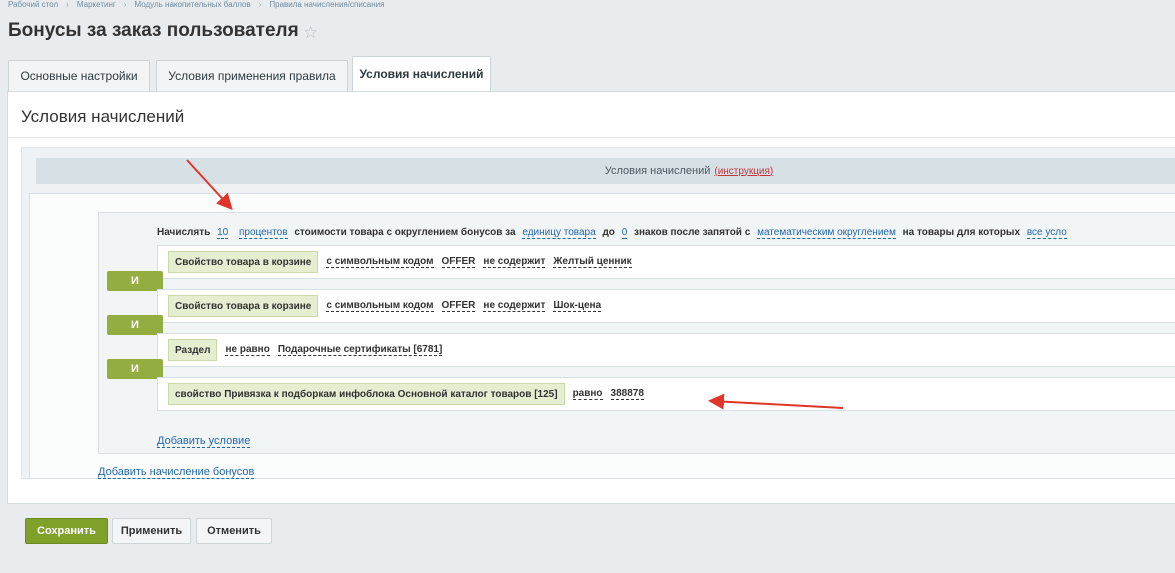  Describe the element at coordinates (592, 262) in the screenshot. I see `condition-token: Желтый ценник` at that location.